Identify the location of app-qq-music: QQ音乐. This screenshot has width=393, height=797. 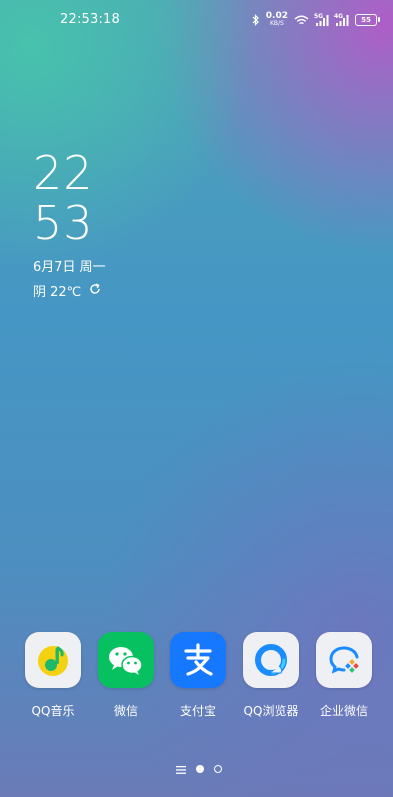
(53, 675).